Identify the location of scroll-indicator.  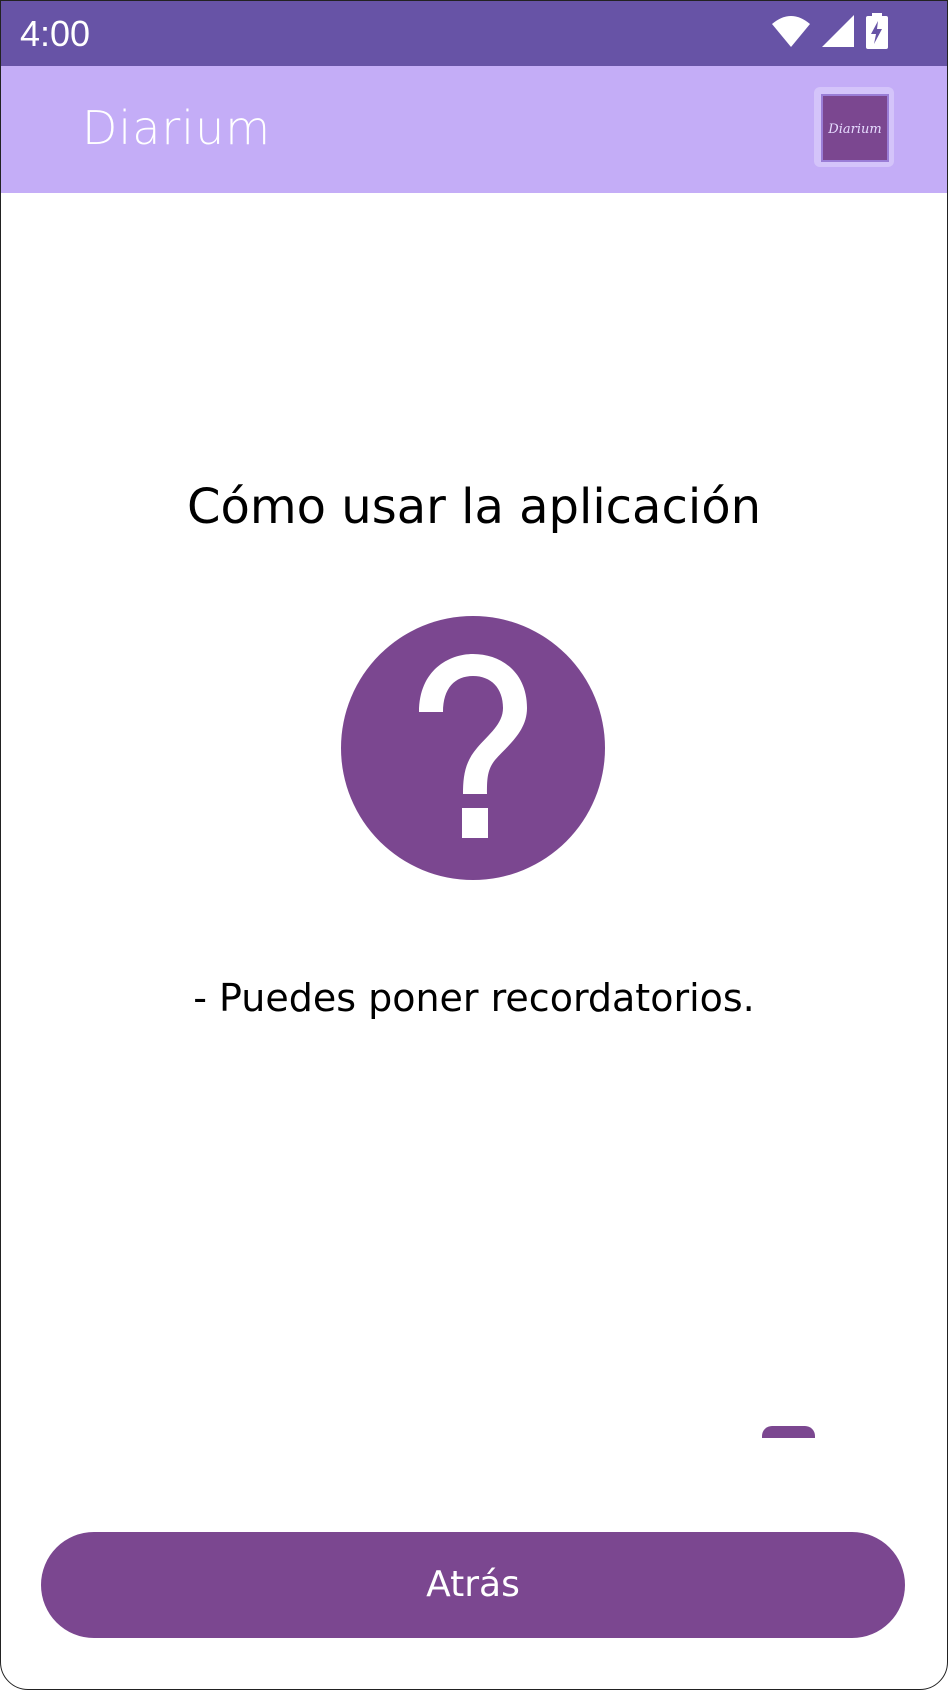
(788, 1432).